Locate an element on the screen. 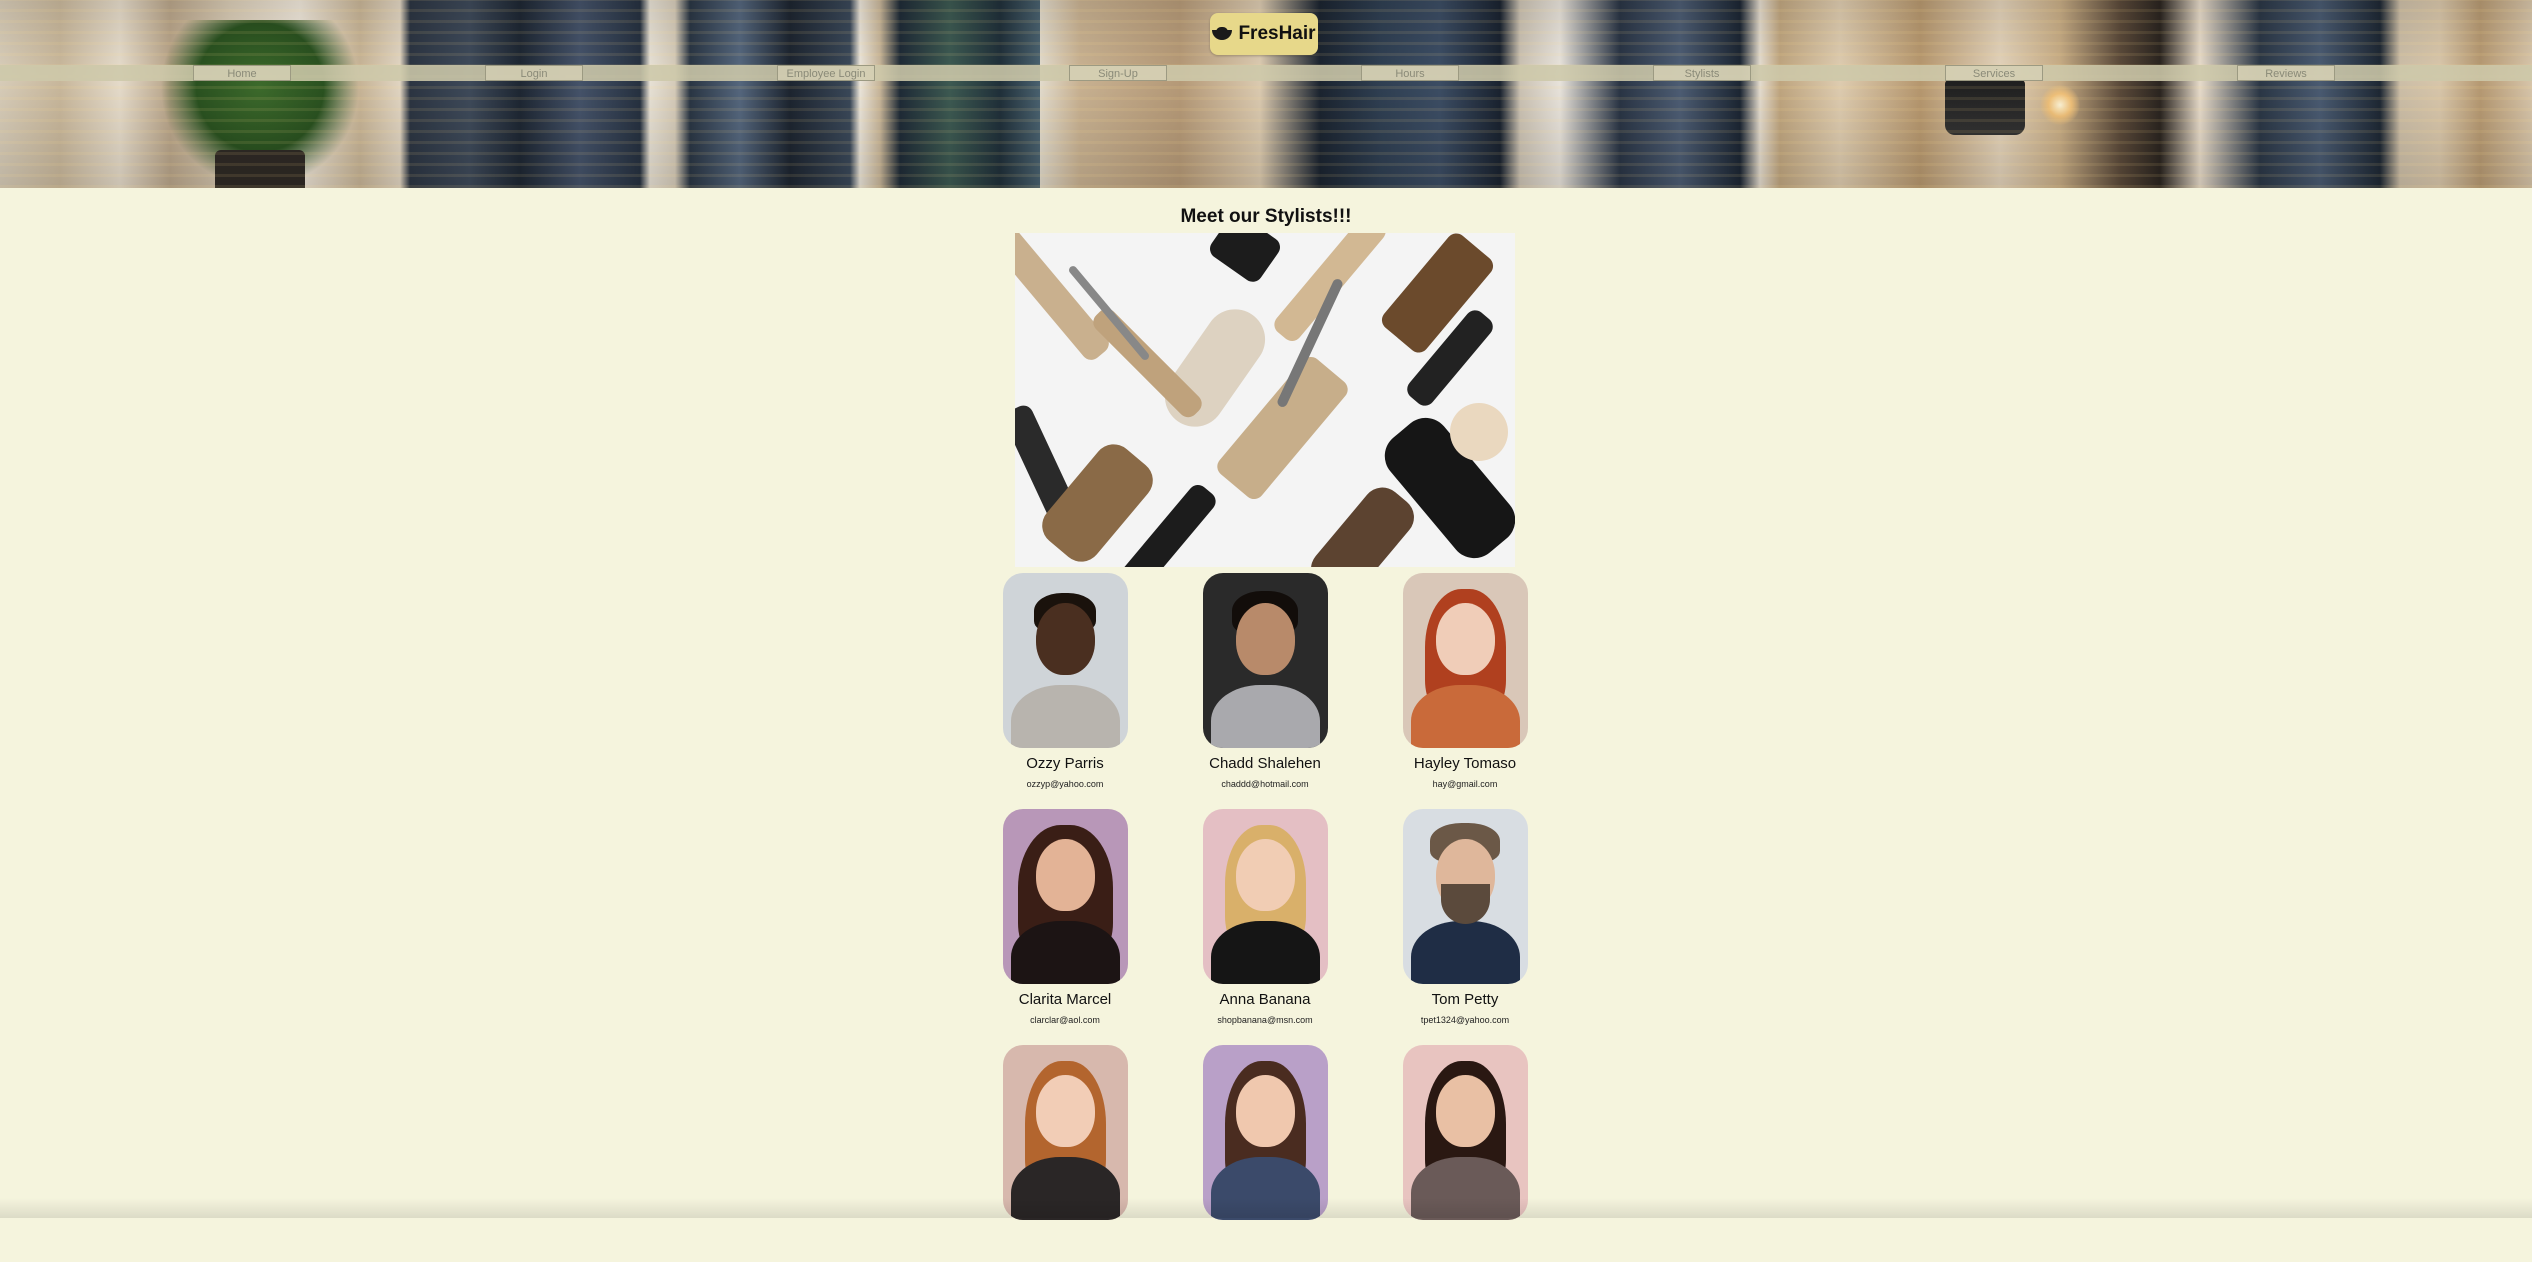  nav-link-services: Services is located at coordinates (1994, 73).